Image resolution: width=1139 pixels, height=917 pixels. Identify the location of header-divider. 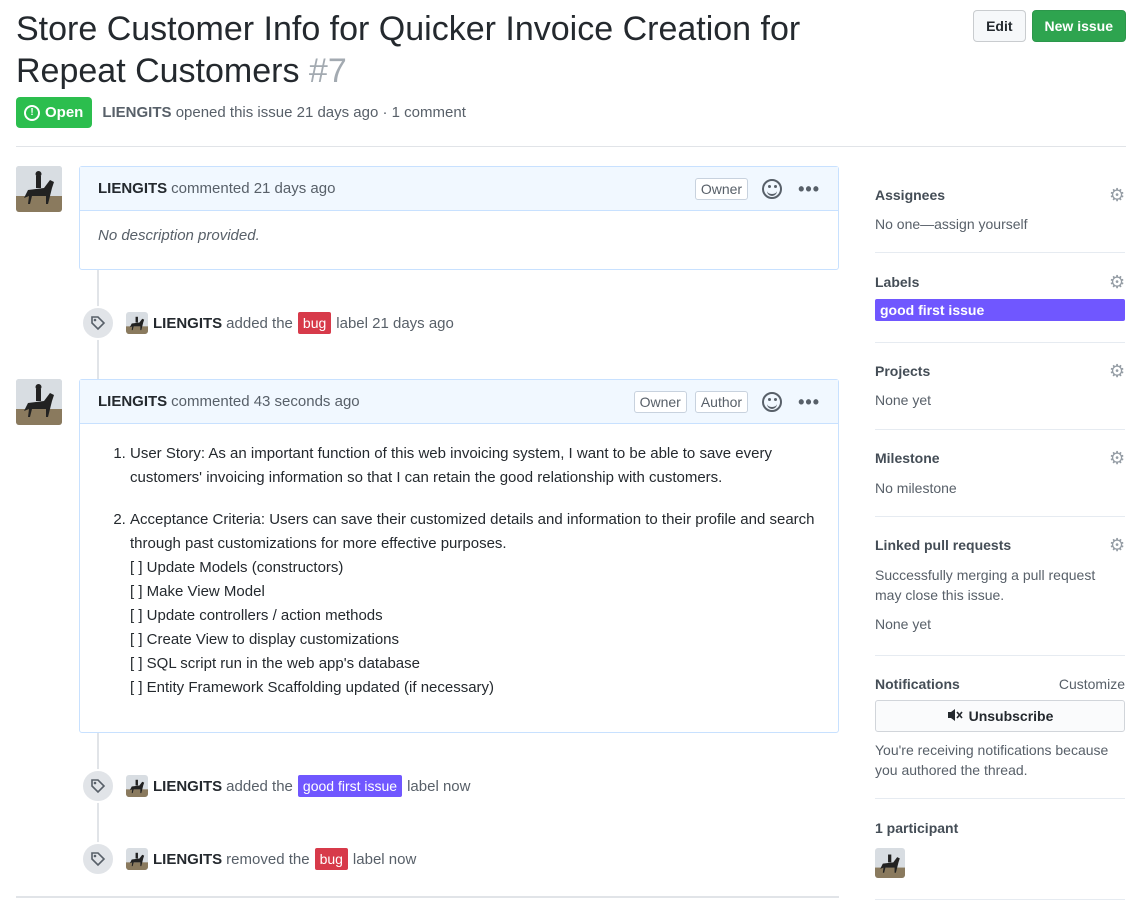
(571, 146).